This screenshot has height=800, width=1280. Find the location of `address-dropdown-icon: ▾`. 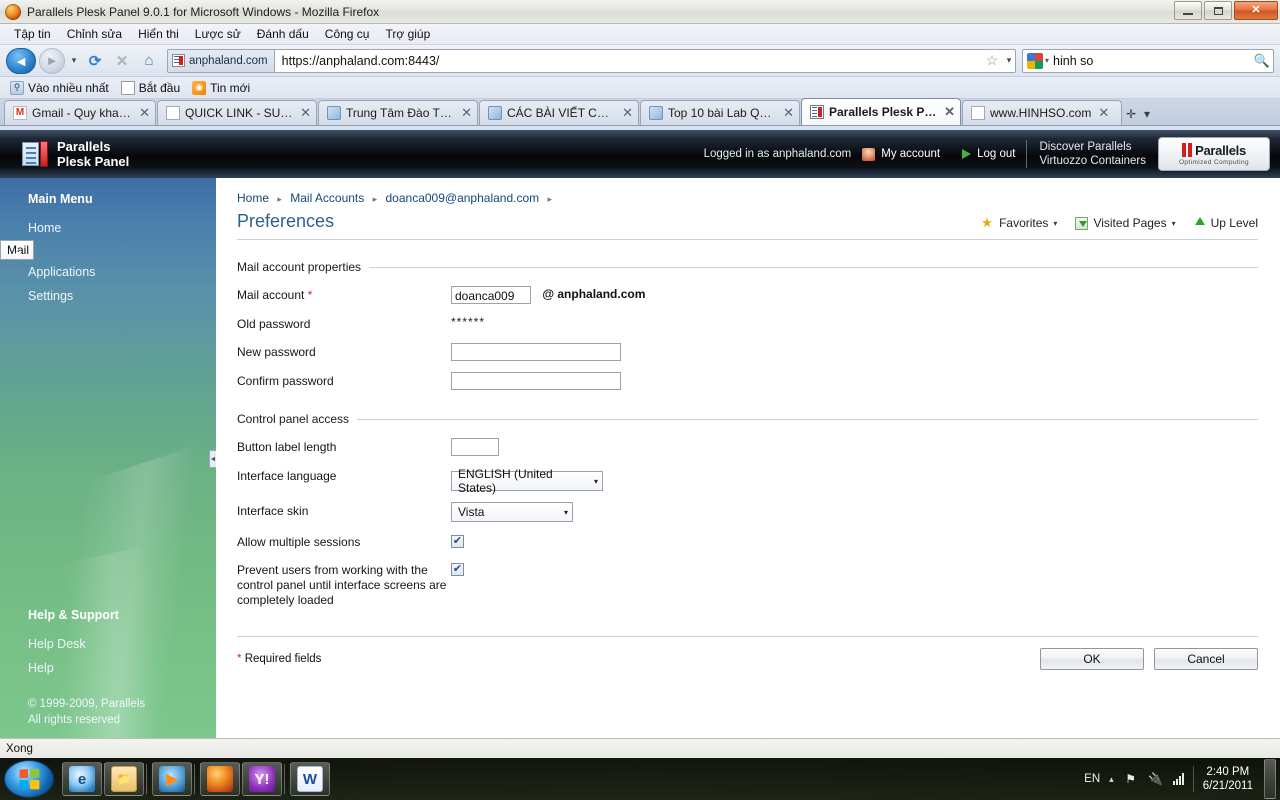

address-dropdown-icon: ▾ is located at coordinates (1009, 60).